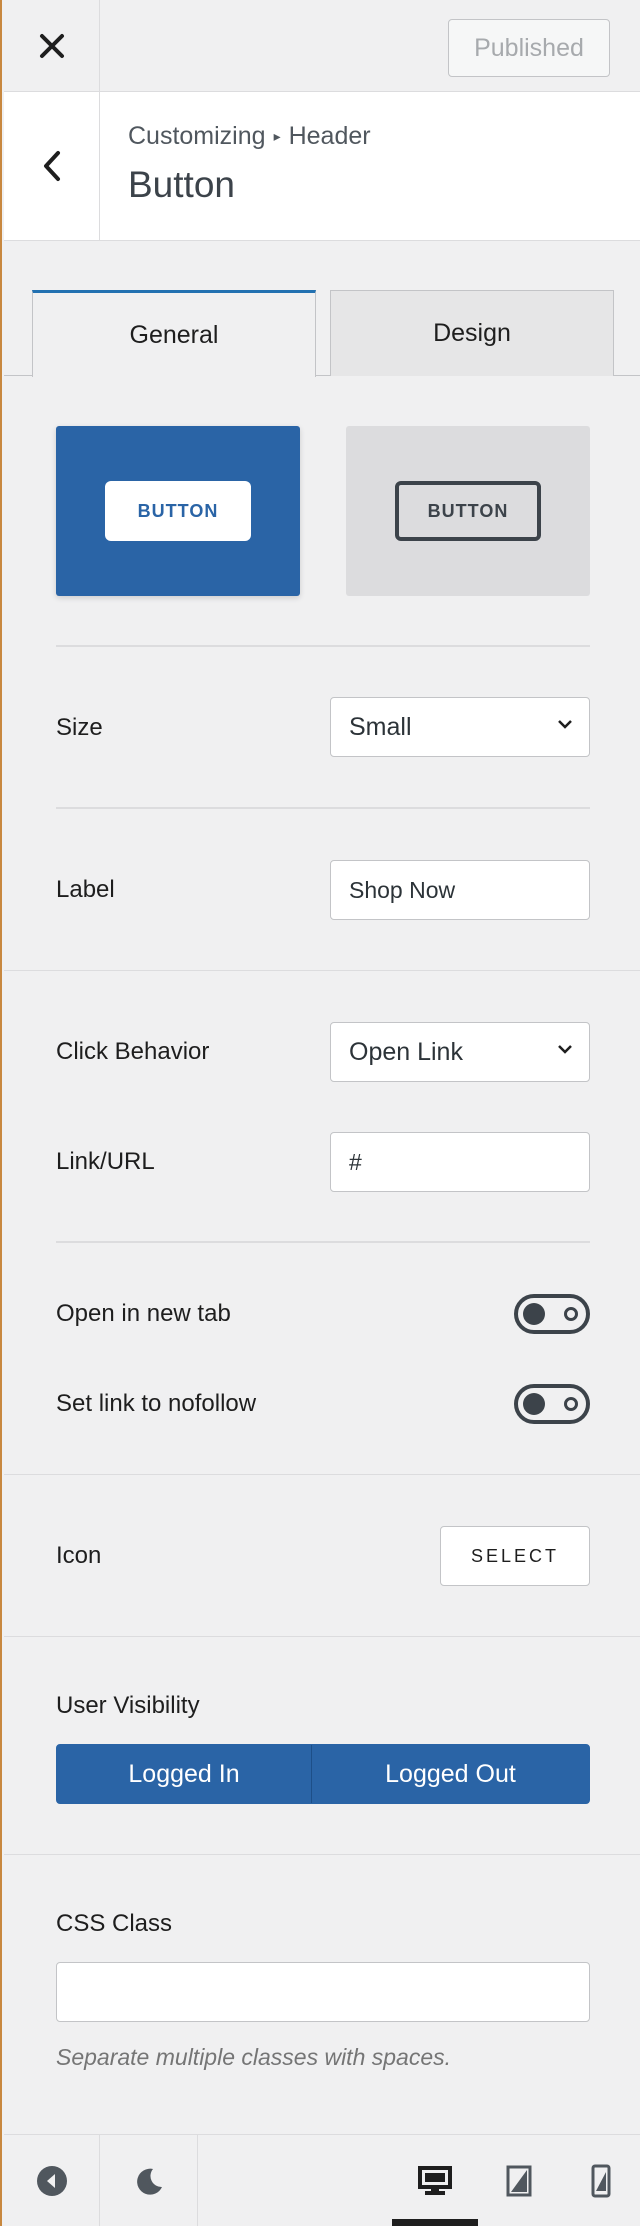 The width and height of the screenshot is (640, 2226). What do you see at coordinates (323, 1992) in the screenshot?
I see `css-class-input` at bounding box center [323, 1992].